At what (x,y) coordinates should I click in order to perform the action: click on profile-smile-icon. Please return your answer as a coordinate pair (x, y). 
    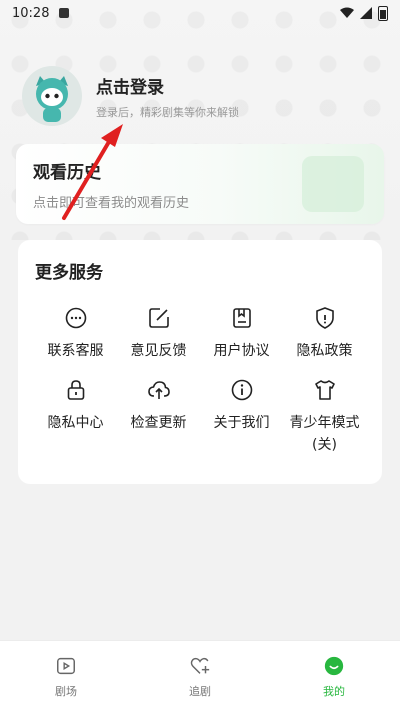
    Looking at the image, I should click on (334, 666).